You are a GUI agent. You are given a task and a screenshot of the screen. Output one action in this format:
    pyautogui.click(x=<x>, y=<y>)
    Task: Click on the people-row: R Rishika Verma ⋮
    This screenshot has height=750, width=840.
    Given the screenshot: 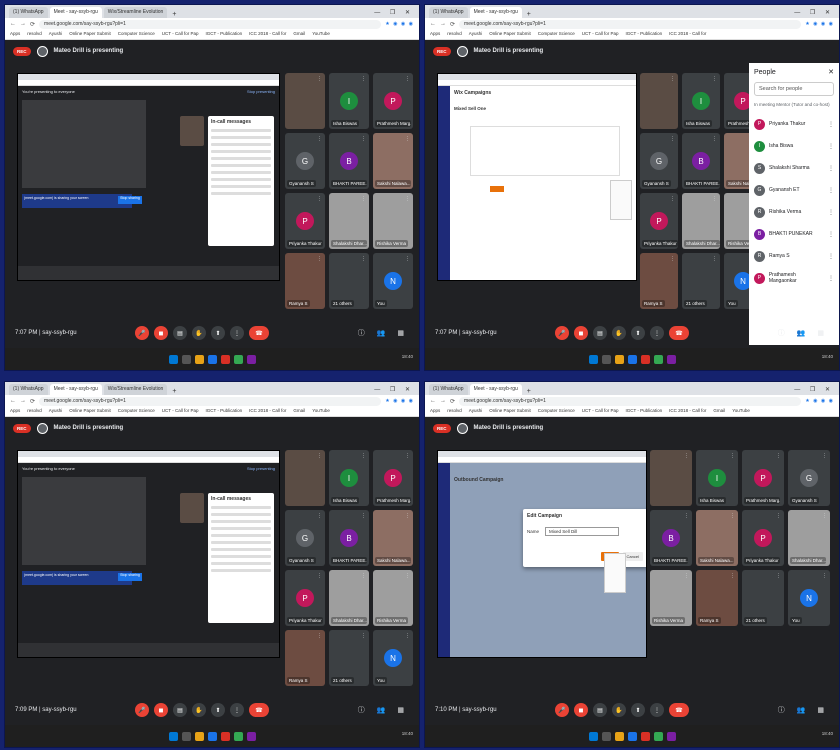 What is the action you would take?
    pyautogui.click(x=794, y=212)
    